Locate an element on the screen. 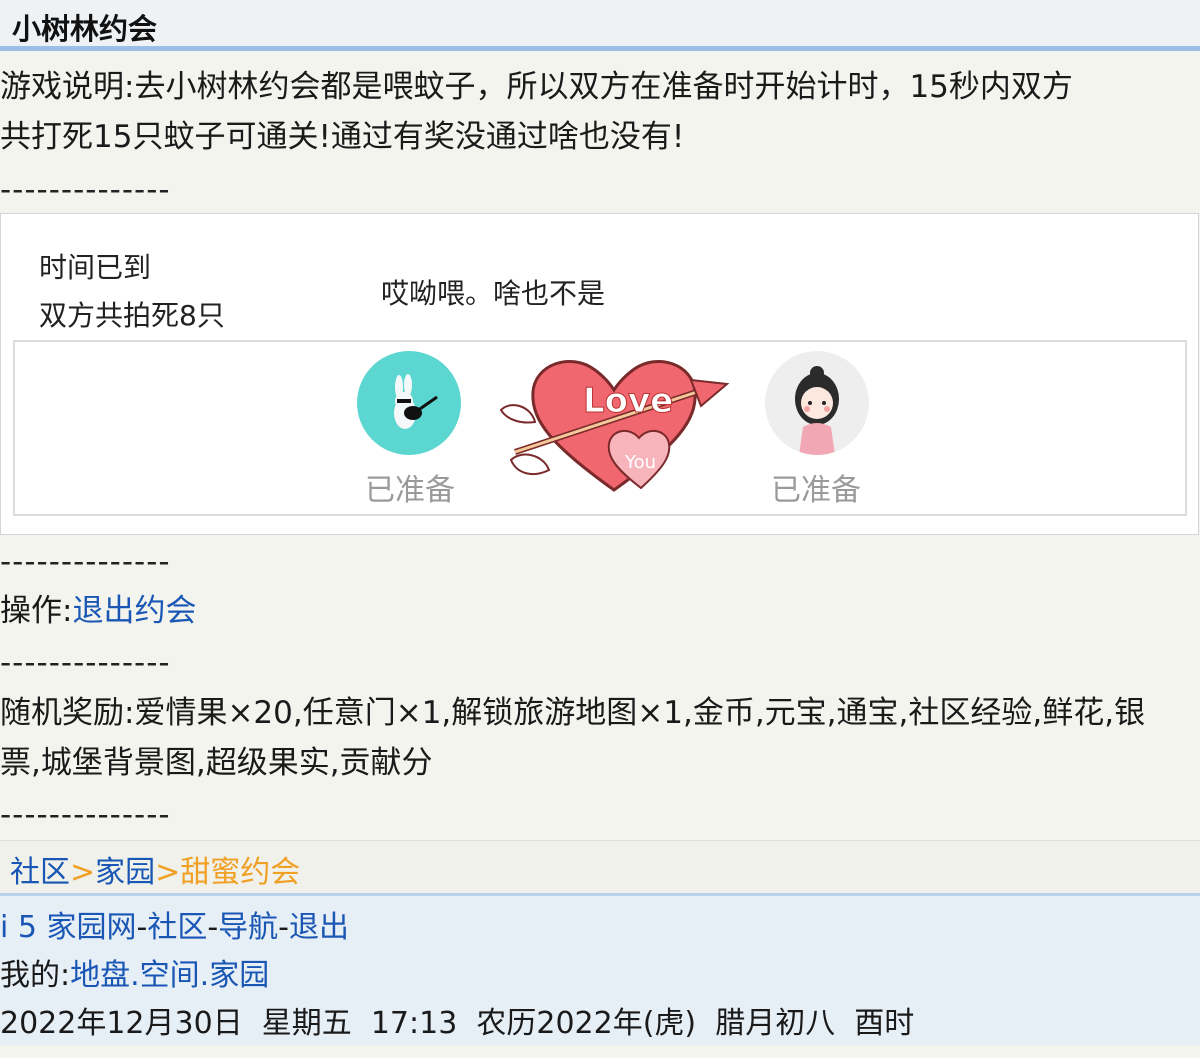 This screenshot has width=1200, height=1058. navigation-link: 导航 is located at coordinates (248, 927).